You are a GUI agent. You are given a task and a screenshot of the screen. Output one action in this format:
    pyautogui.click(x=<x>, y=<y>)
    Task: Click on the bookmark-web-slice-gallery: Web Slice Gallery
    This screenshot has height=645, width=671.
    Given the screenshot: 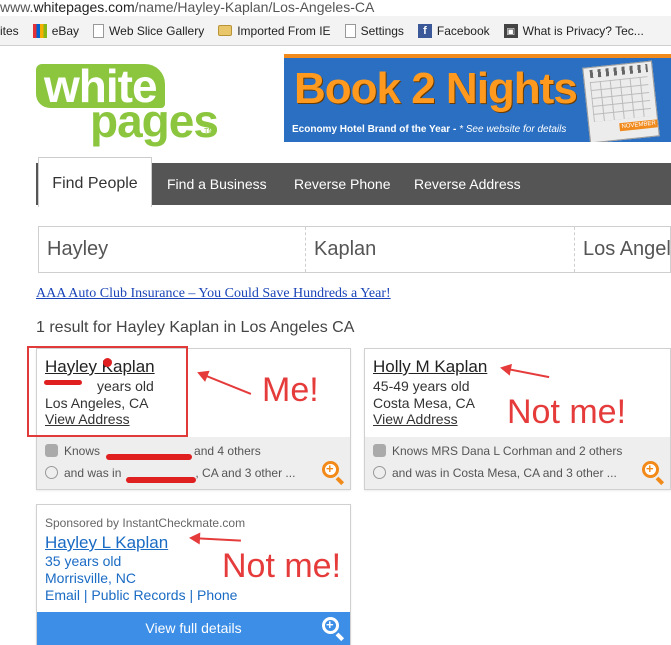 What is the action you would take?
    pyautogui.click(x=149, y=30)
    